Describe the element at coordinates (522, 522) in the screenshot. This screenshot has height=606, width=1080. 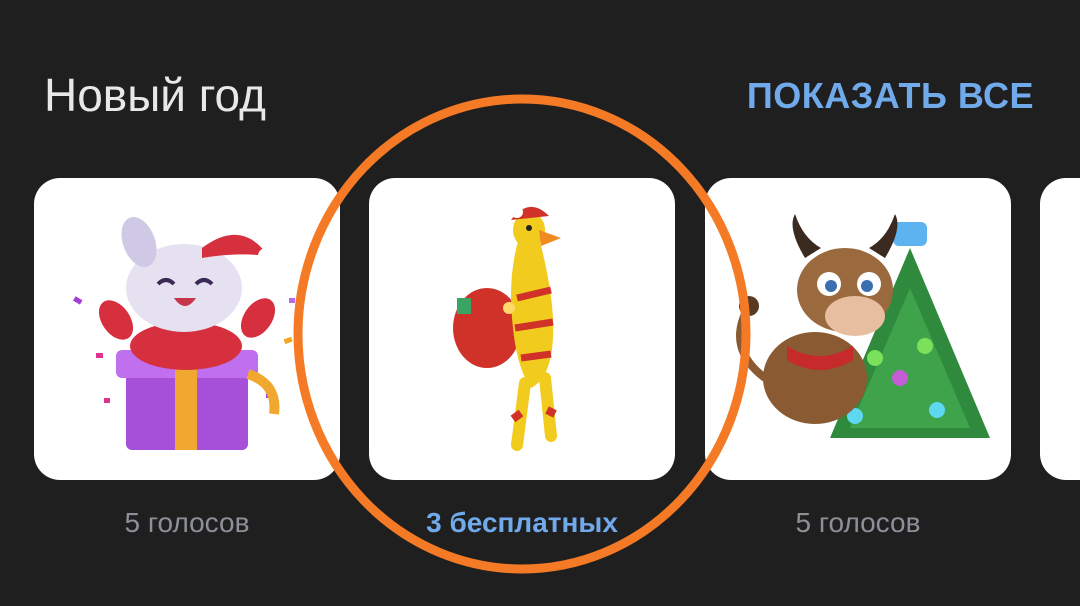
I see `sticker-caption-chicken: 3 бесплатных` at that location.